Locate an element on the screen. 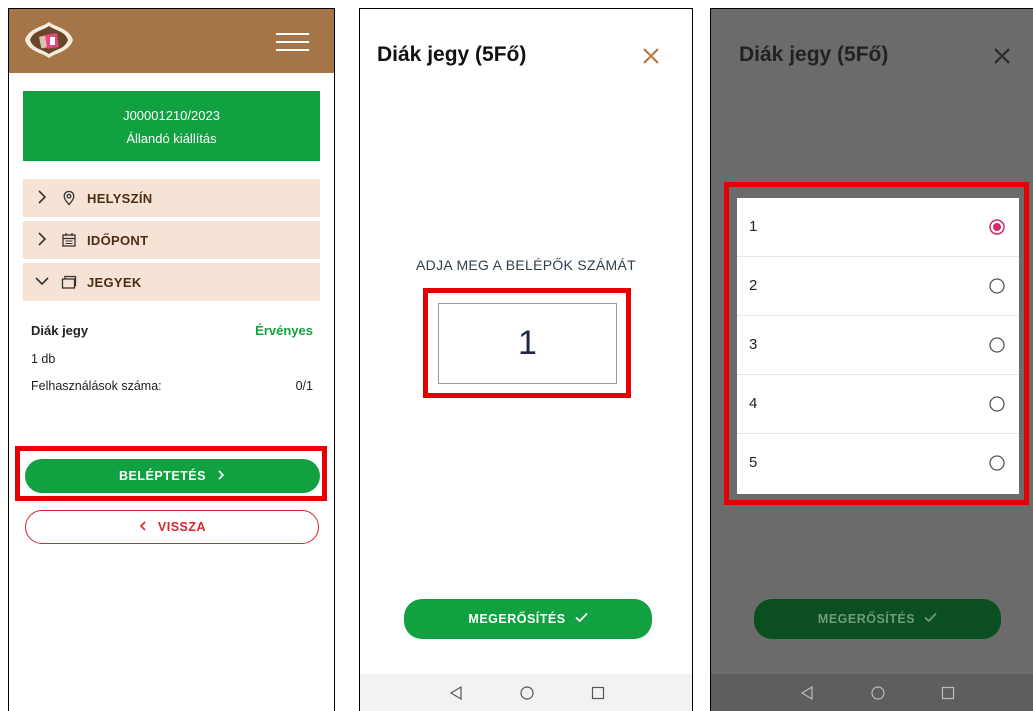  option-label: 1 is located at coordinates (753, 226).